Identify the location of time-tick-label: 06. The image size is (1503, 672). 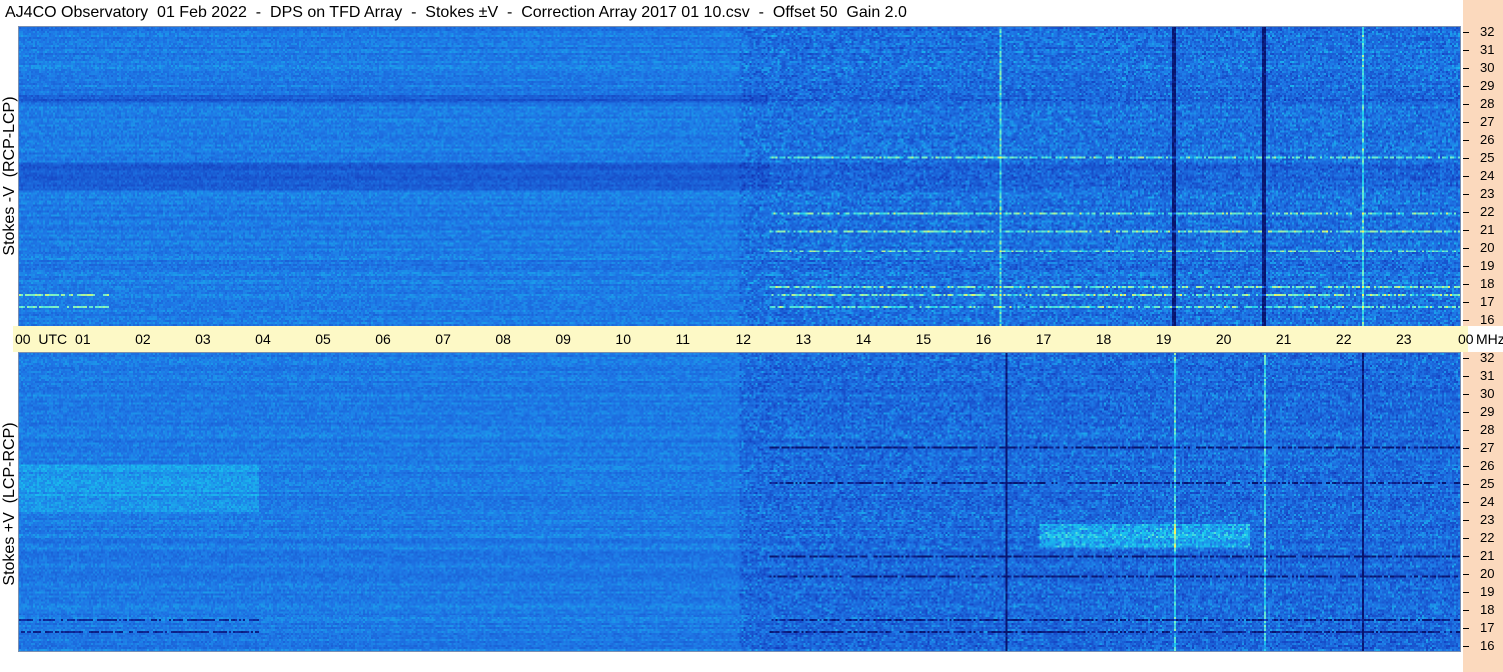
(383, 339).